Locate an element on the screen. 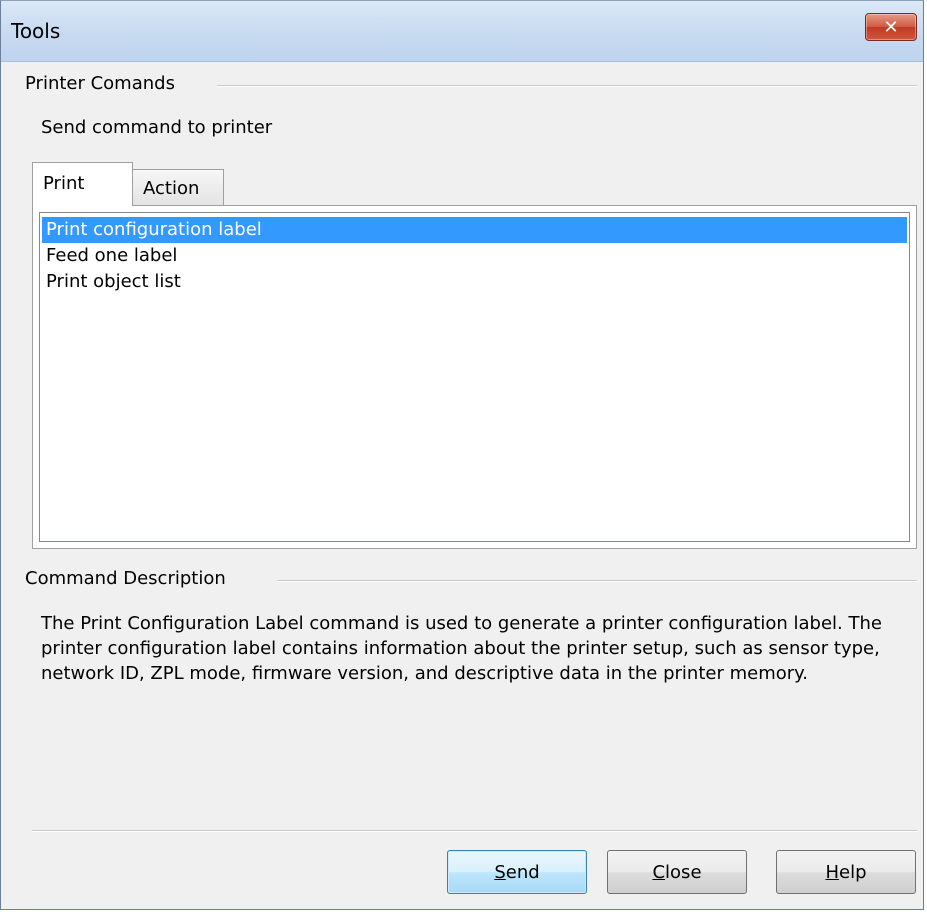  help-button-accelerator: H is located at coordinates (832, 872).